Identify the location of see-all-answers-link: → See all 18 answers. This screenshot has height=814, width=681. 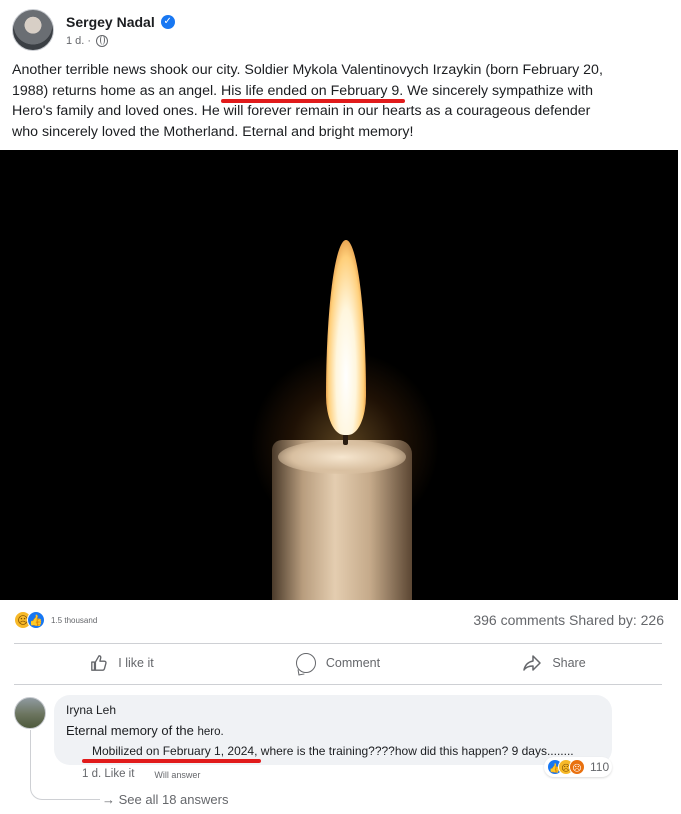
(165, 799).